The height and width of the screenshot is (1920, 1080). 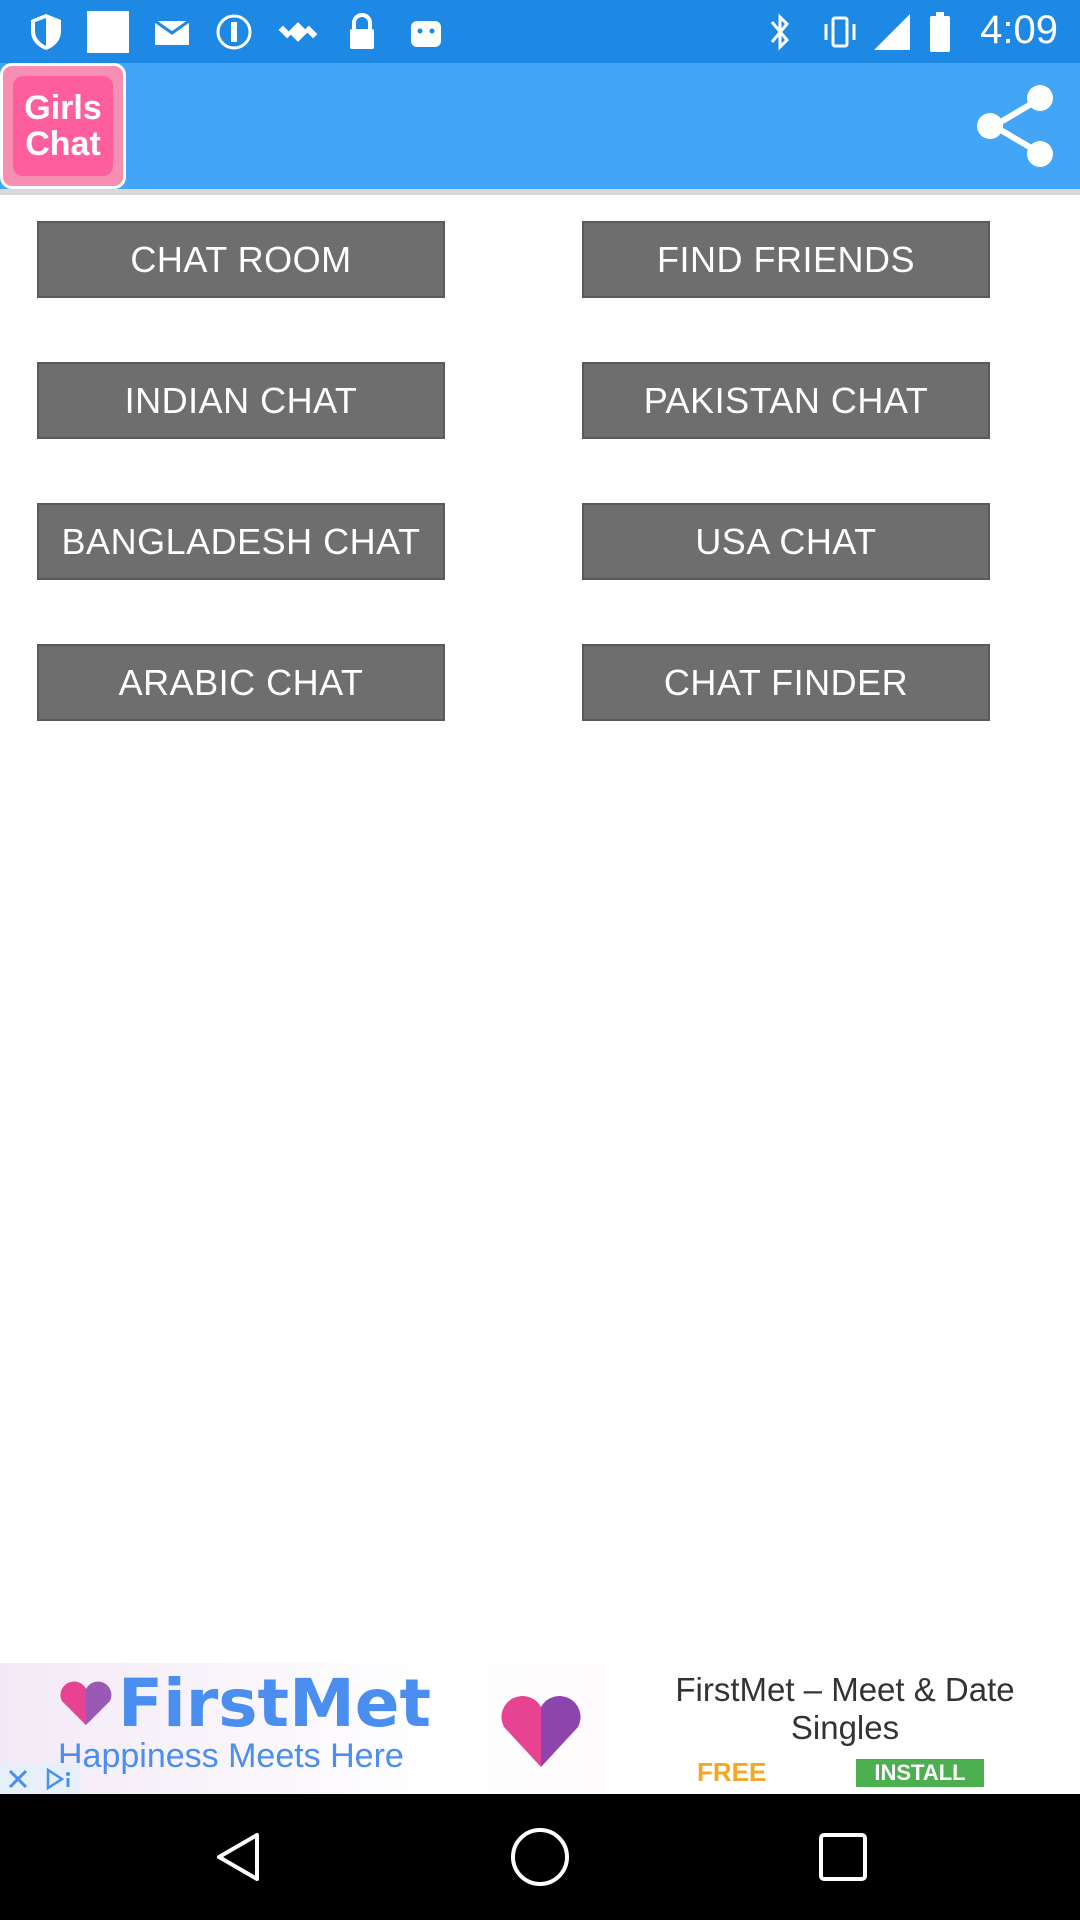 What do you see at coordinates (18, 1778) in the screenshot?
I see `ad-close-icon` at bounding box center [18, 1778].